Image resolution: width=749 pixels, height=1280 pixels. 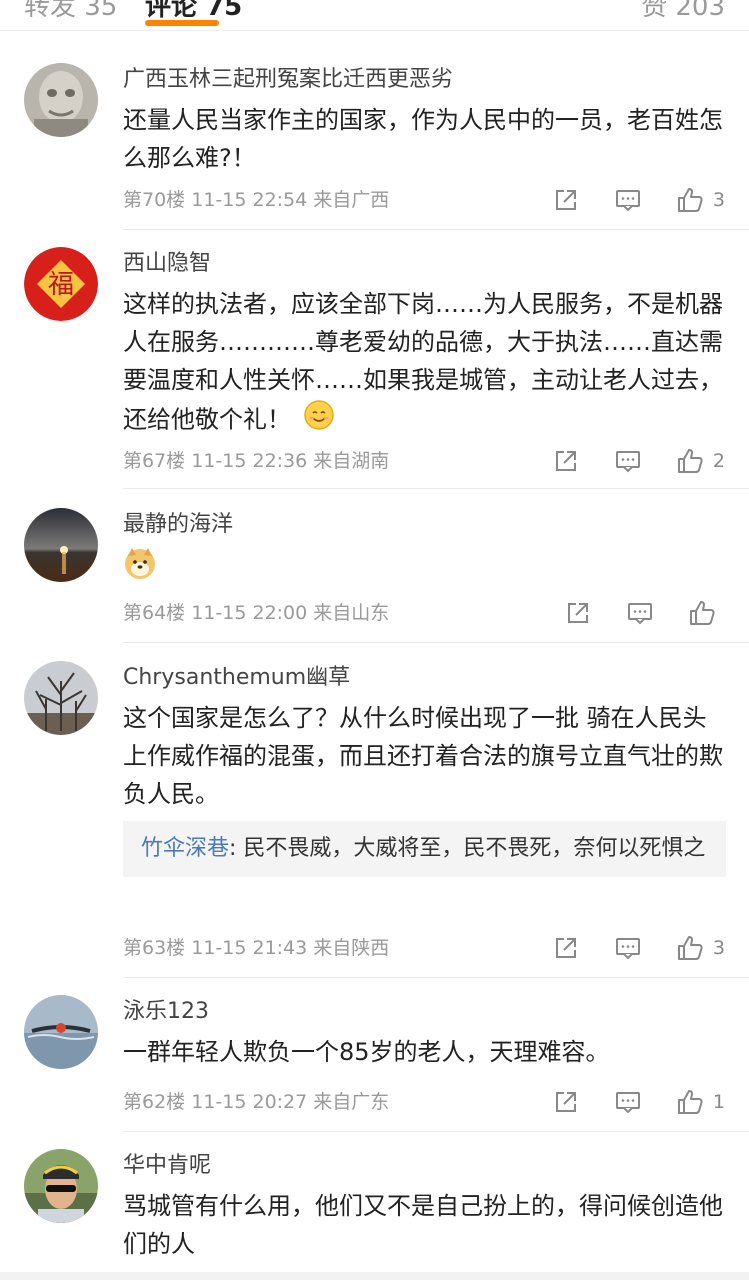 I want to click on comment-location: 来自湖南, so click(x=351, y=461).